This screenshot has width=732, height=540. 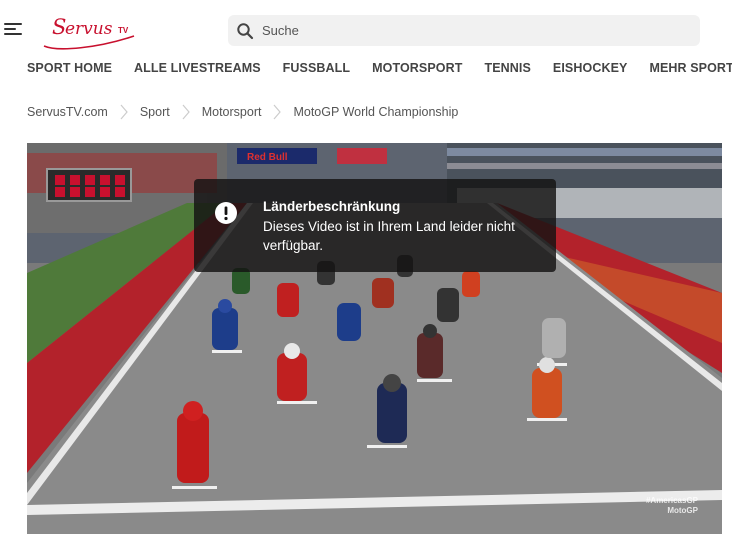 I want to click on menu-icon, so click(x=13, y=29).